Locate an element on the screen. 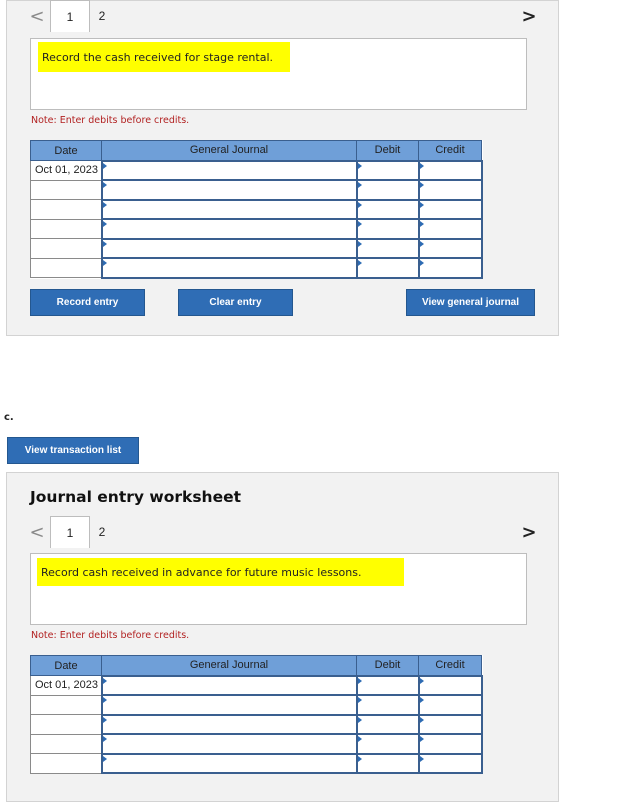  table-row: Oct 01, 2023 is located at coordinates (256, 685).